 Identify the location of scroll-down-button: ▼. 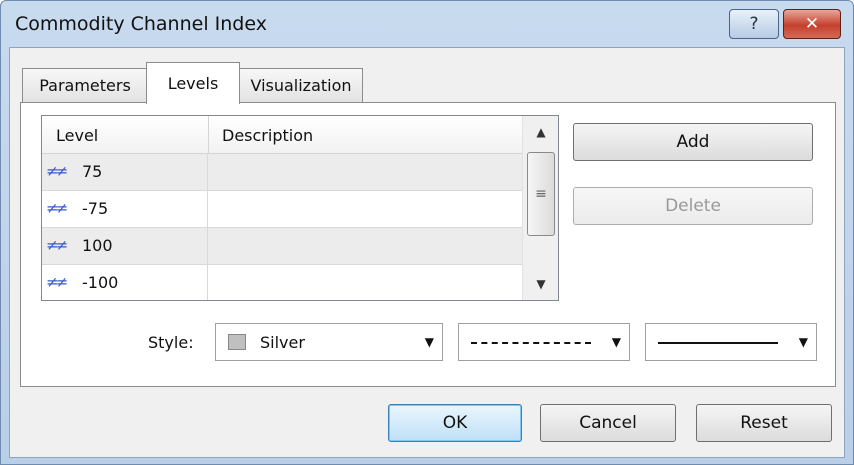
(540, 284).